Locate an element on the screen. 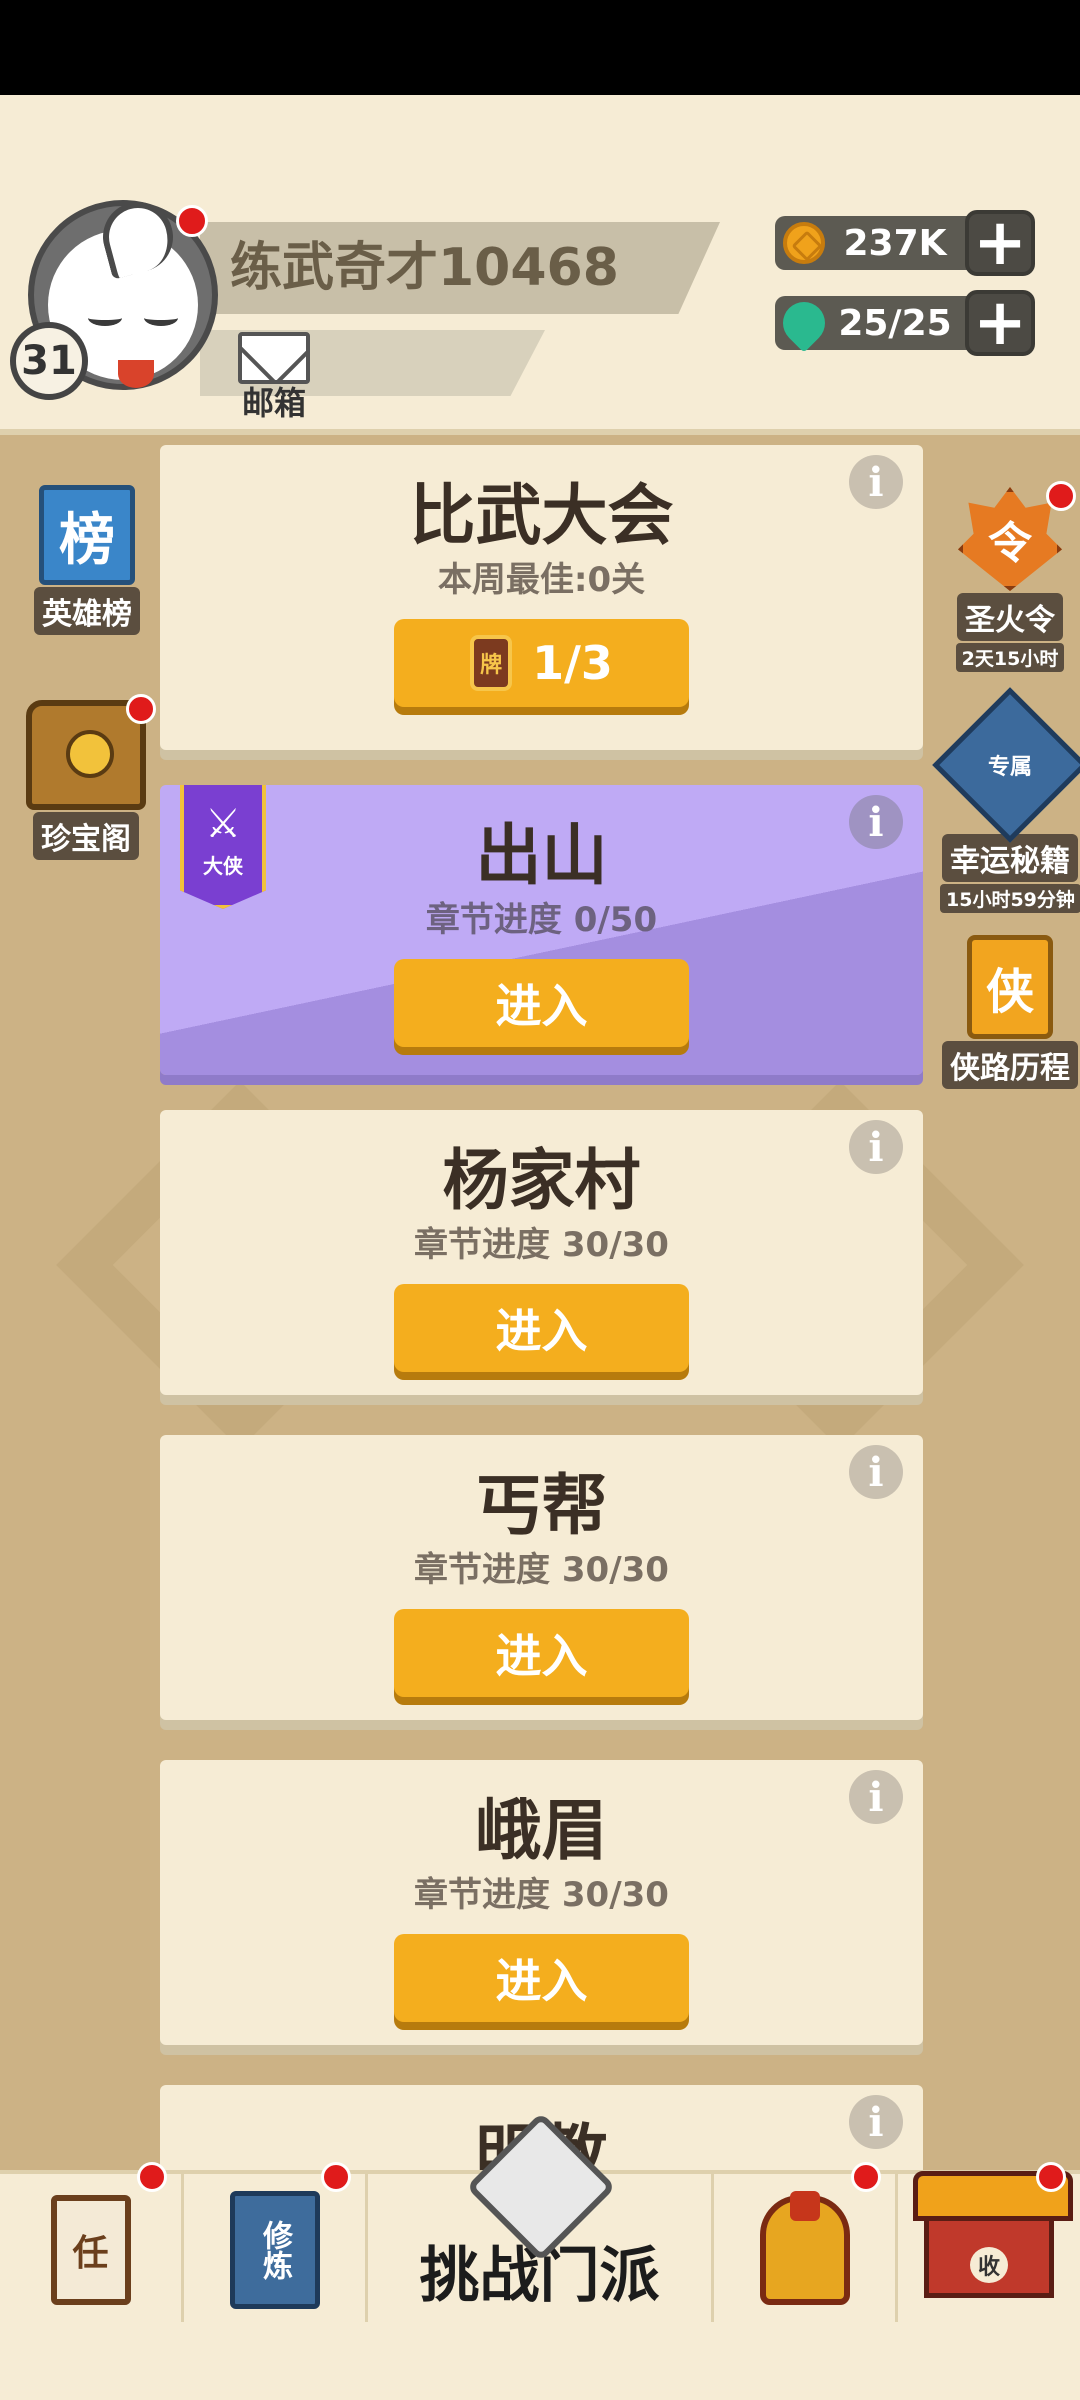  avatar-beak is located at coordinates (136, 374).